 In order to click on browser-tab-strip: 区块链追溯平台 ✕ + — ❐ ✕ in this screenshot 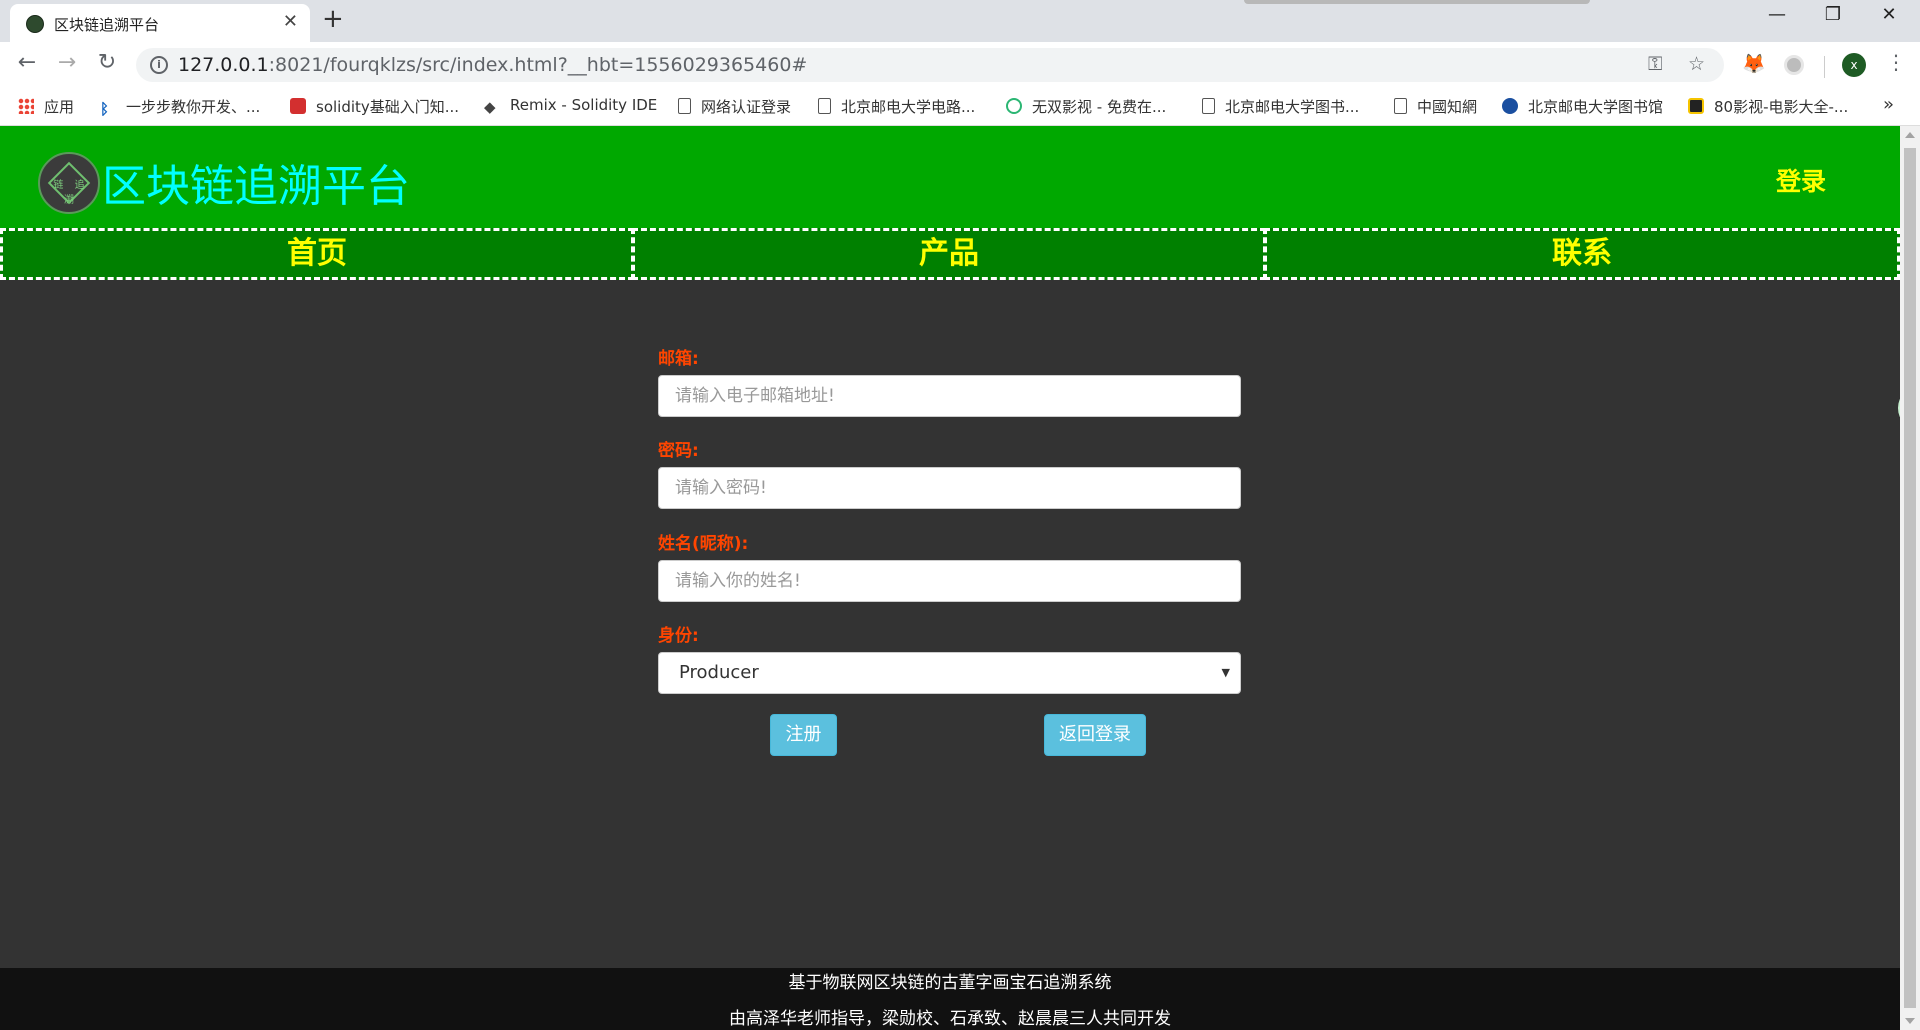, I will do `click(960, 21)`.